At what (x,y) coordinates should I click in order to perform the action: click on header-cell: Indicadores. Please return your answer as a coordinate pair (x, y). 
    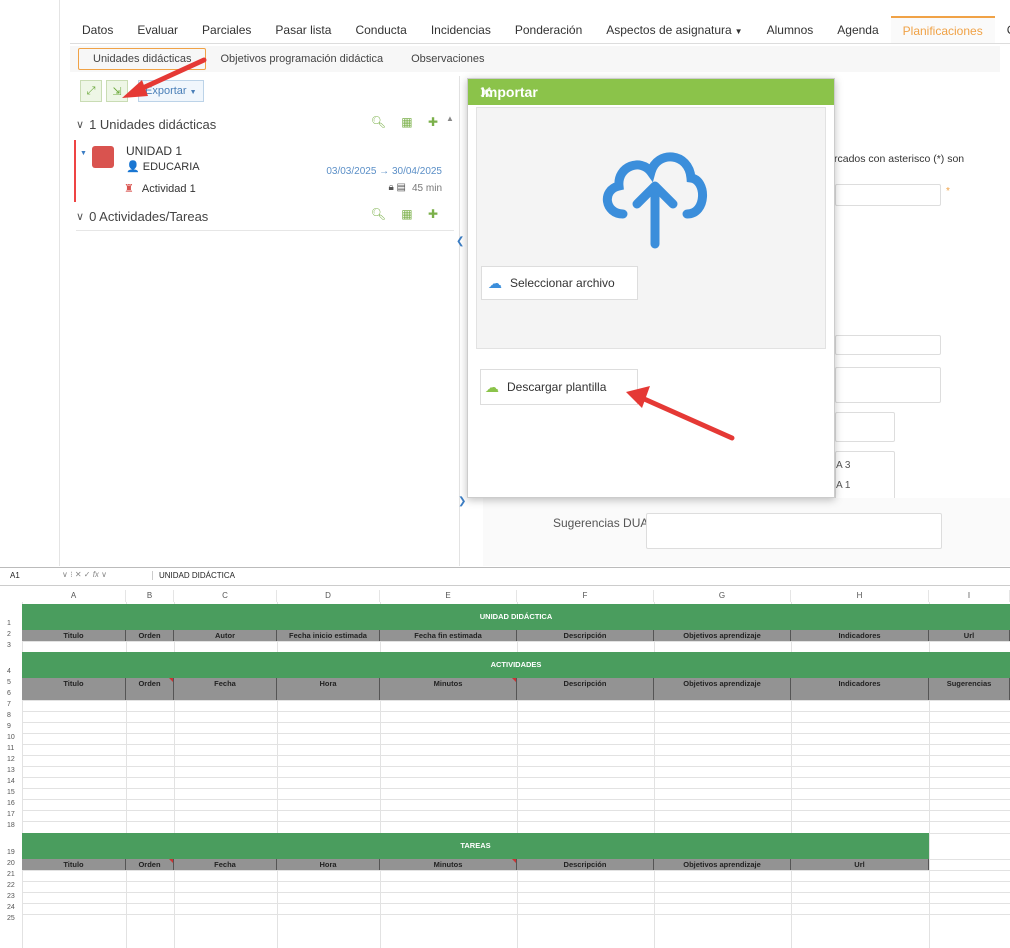
    Looking at the image, I should click on (860, 635).